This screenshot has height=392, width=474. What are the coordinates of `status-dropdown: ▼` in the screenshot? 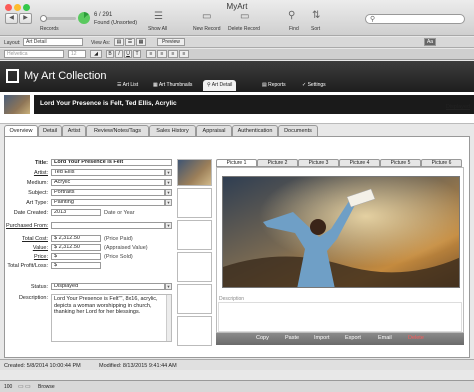 It's located at (168, 286).